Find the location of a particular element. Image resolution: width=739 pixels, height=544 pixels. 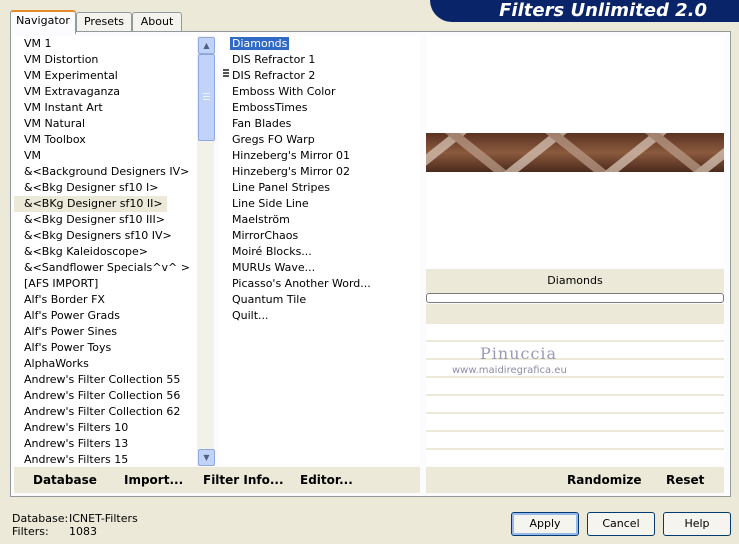

category-item: &<Bkg Designers sf10 IV> is located at coordinates (106, 236).